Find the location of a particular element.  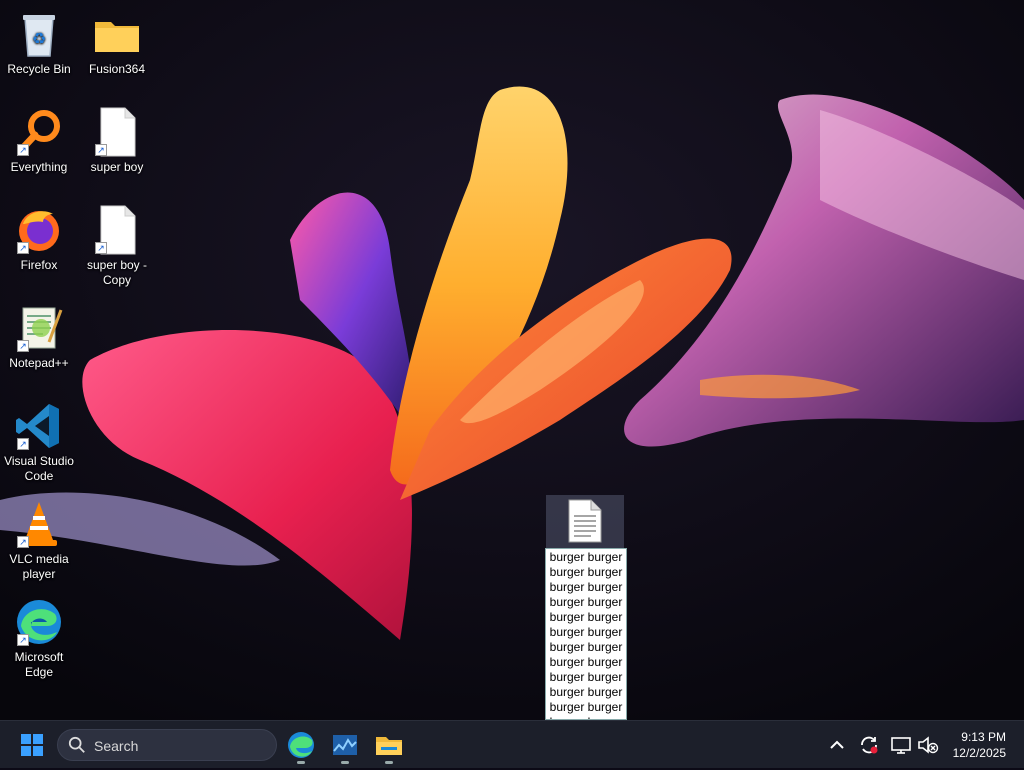

notepad-plus-plus-icon: ↗ is located at coordinates (39, 328).